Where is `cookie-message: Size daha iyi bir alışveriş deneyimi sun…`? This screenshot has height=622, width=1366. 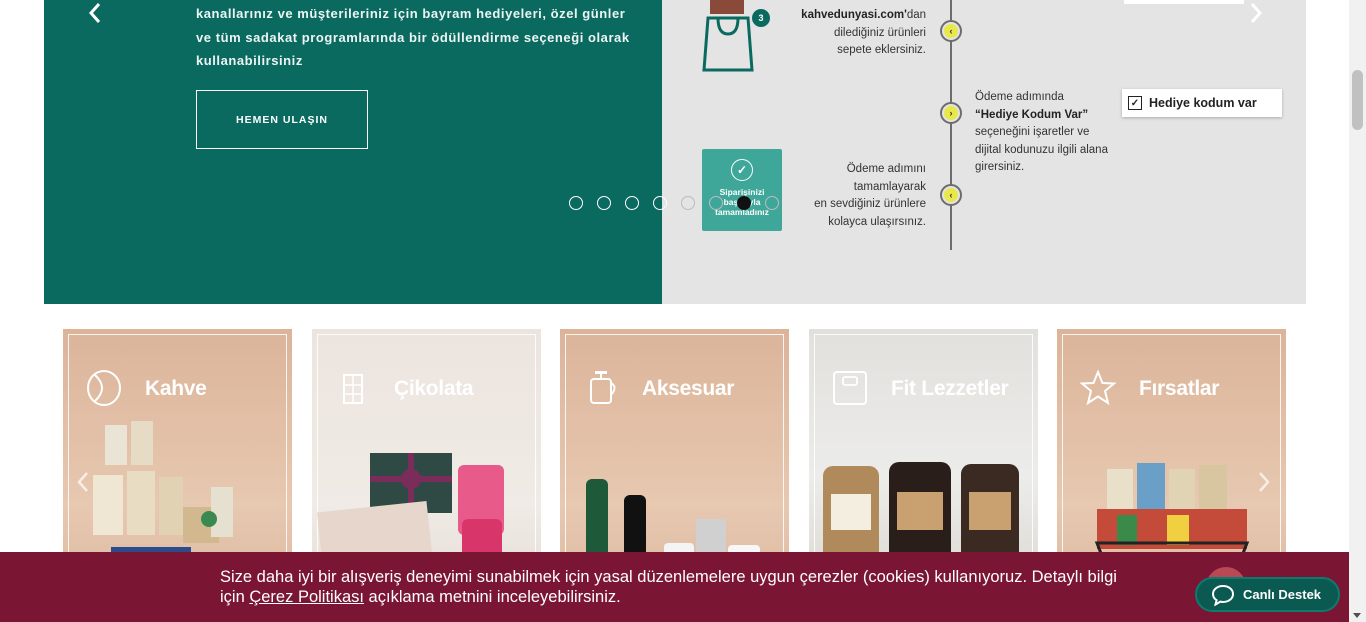 cookie-message: Size daha iyi bir alışveriş deneyimi sun… is located at coordinates (710, 587).